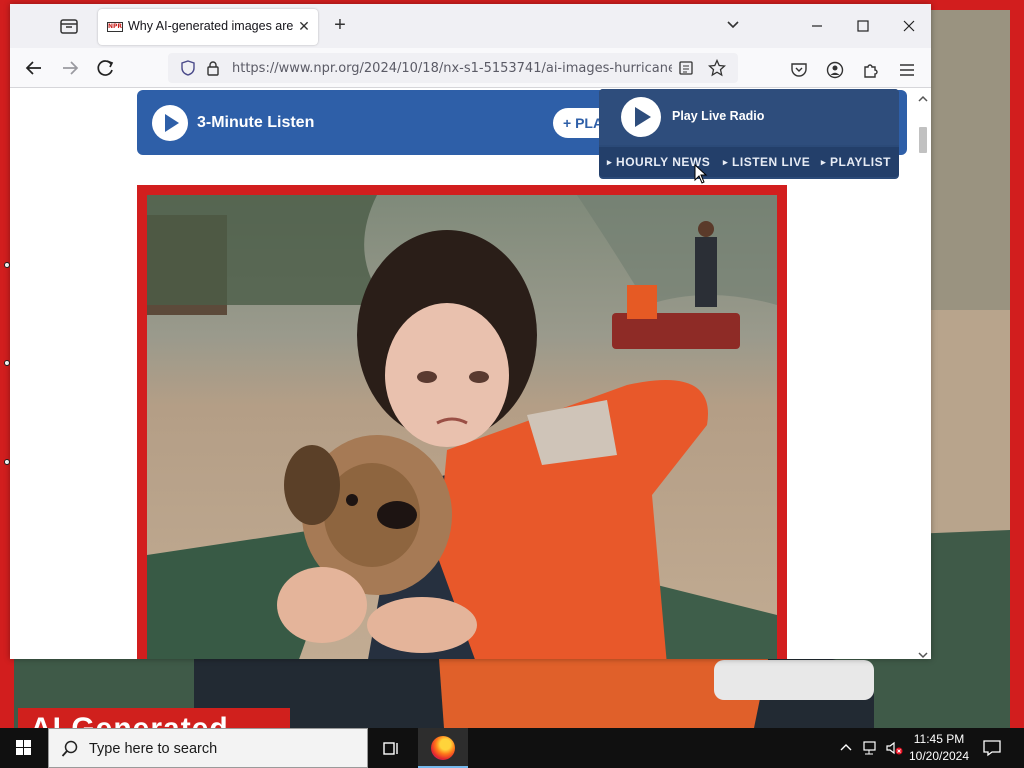  What do you see at coordinates (923, 96) in the screenshot?
I see `scroll-up-arrow-icon` at bounding box center [923, 96].